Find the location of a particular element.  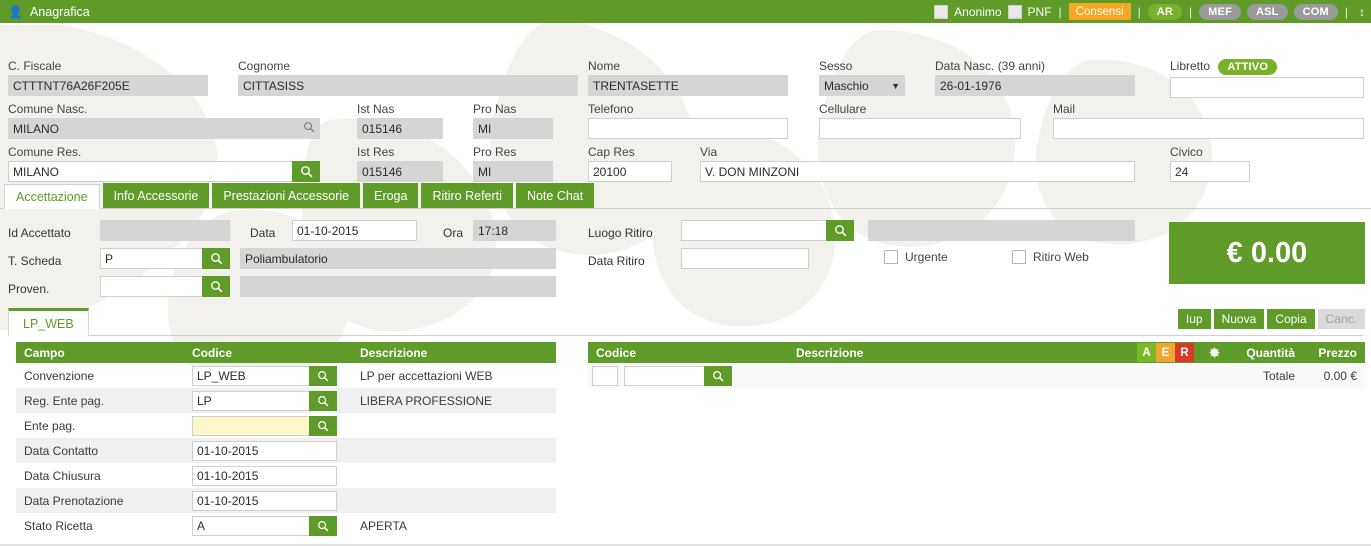

prestazione-search-button is located at coordinates (718, 375).